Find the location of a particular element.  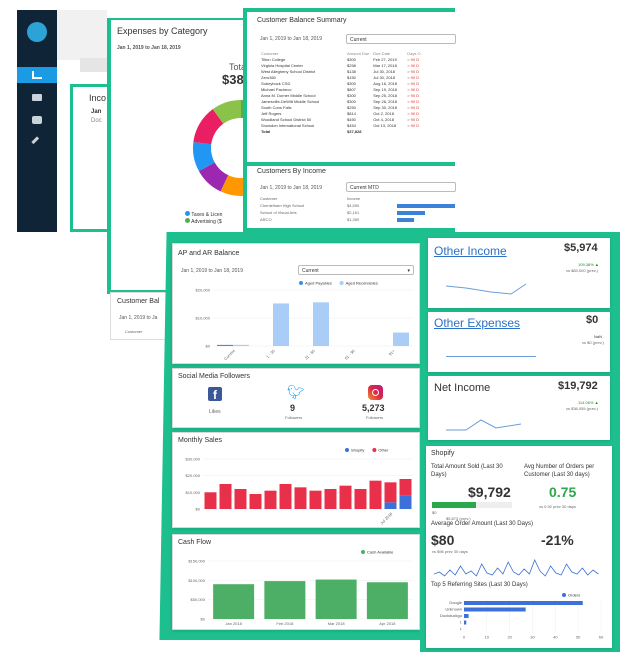

ci-header-customer: Customer is located at coordinates (269, 198).